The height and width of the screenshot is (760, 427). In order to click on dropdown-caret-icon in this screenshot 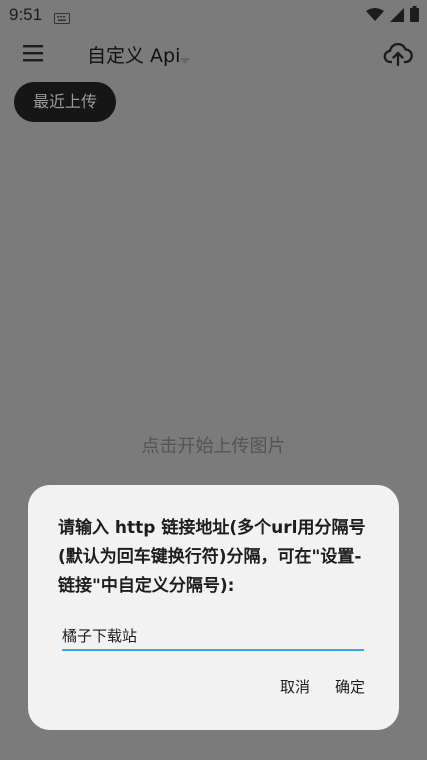, I will do `click(185, 58)`.